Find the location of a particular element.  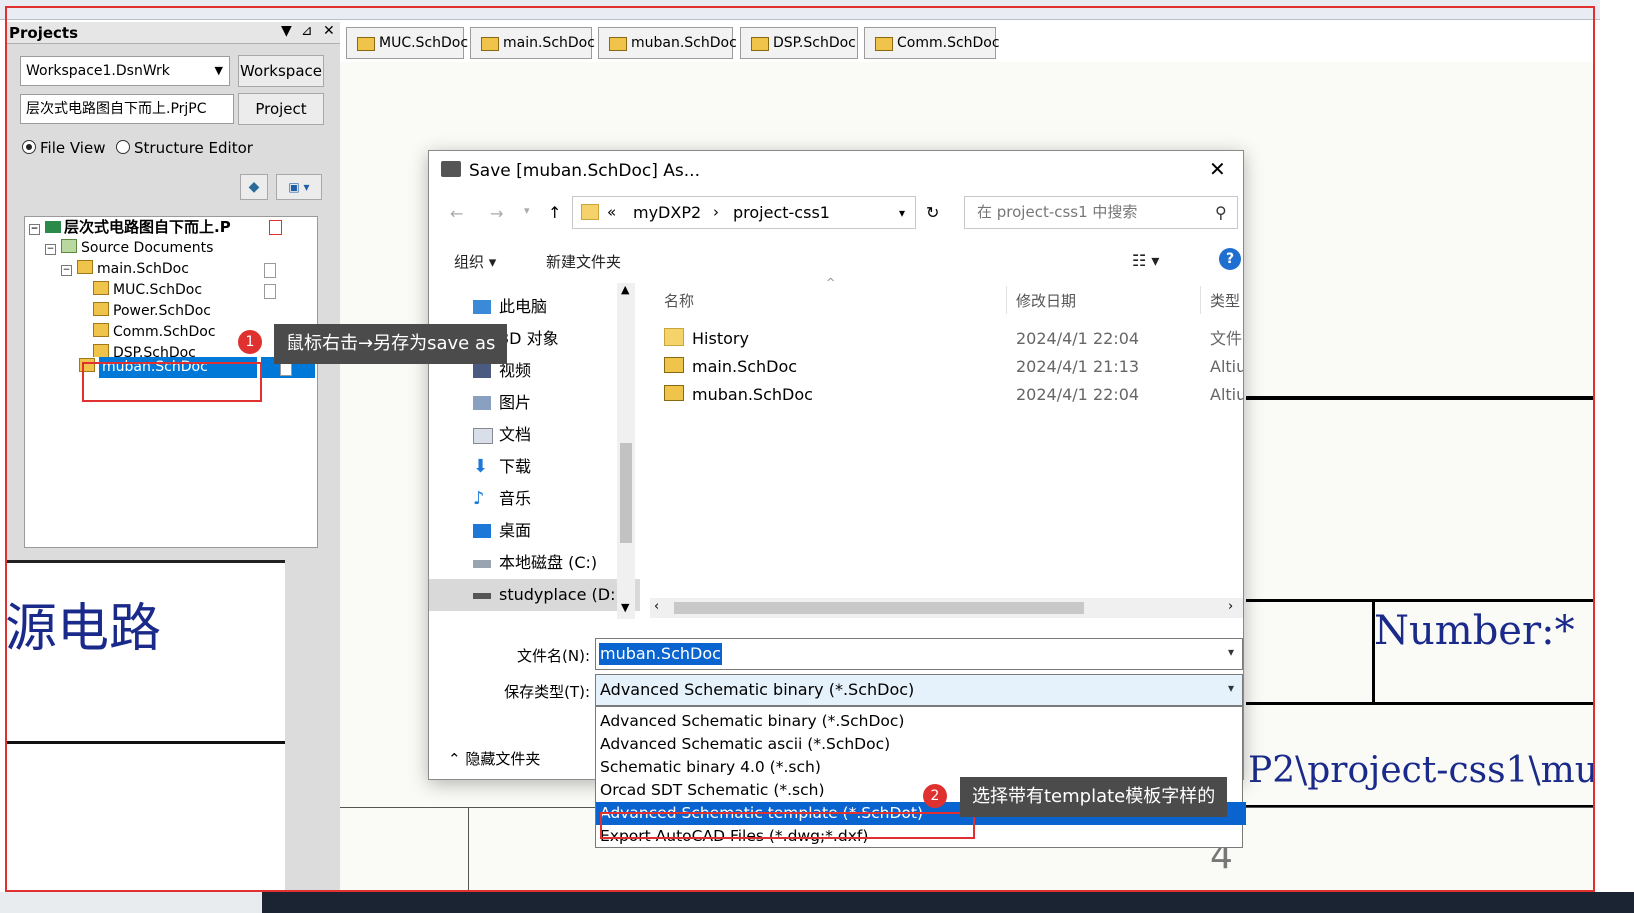

tree-root-project: − 层次式电路图自下而上.P is located at coordinates (171, 227).